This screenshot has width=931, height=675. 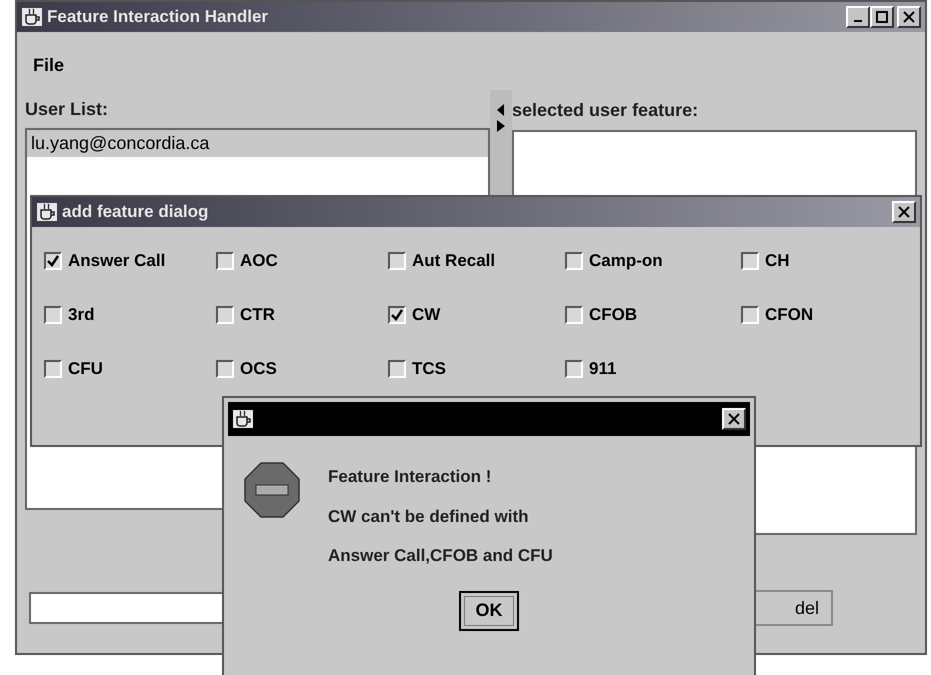 What do you see at coordinates (653, 315) in the screenshot?
I see `feature-checkbox: CFOB` at bounding box center [653, 315].